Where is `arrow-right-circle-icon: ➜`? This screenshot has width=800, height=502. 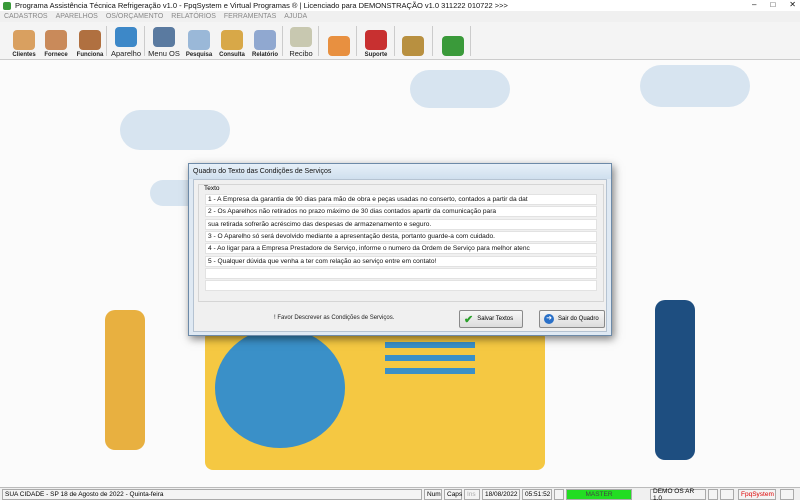 arrow-right-circle-icon: ➜ is located at coordinates (549, 319).